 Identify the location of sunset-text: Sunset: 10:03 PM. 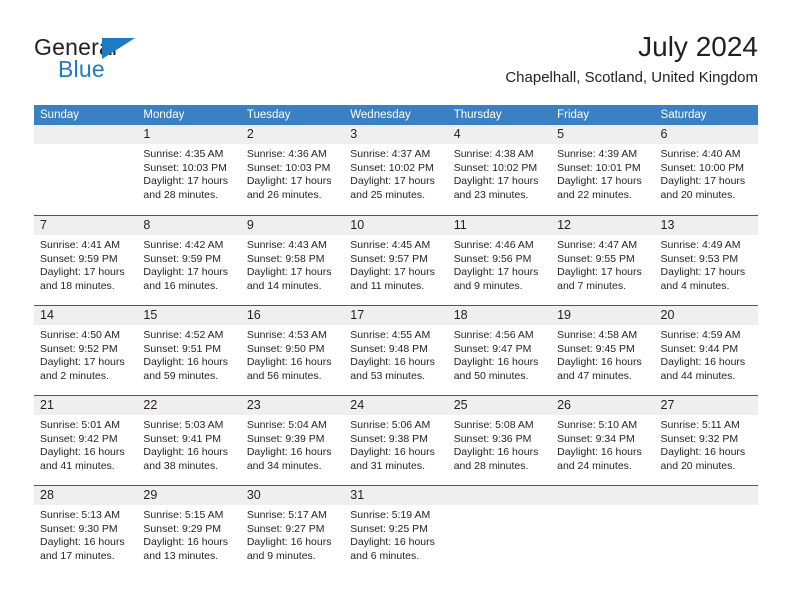
(288, 167).